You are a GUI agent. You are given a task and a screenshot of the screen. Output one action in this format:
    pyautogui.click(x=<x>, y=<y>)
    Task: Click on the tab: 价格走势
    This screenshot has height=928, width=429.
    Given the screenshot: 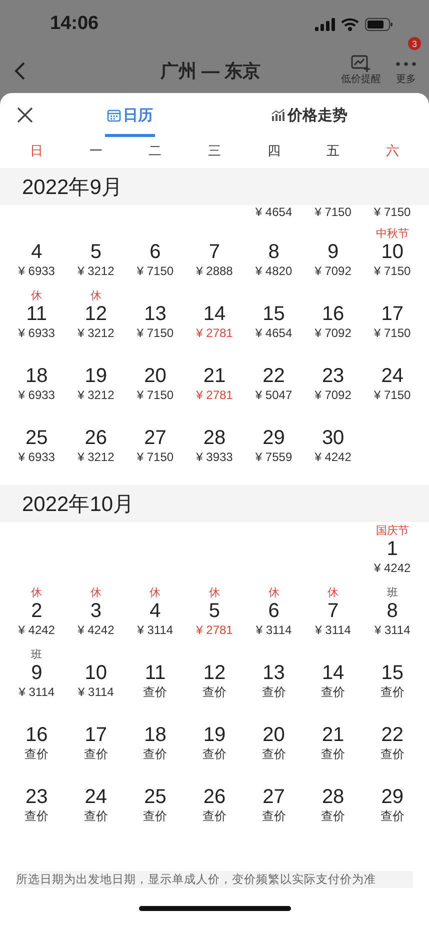 What is the action you would take?
    pyautogui.click(x=309, y=115)
    